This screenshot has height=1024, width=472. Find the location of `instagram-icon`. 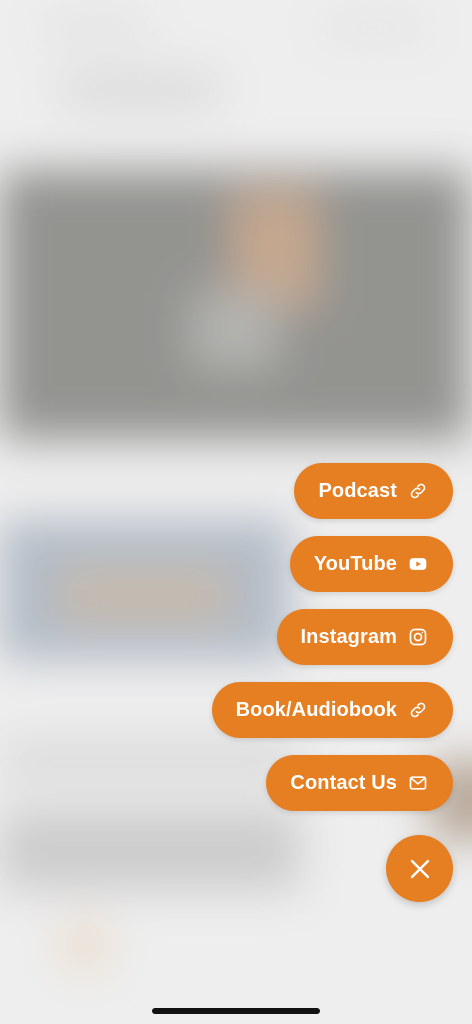

instagram-icon is located at coordinates (418, 637).